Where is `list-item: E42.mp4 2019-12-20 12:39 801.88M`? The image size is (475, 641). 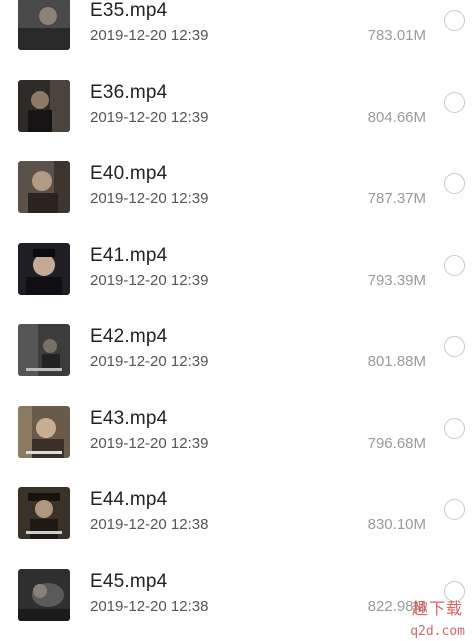 list-item: E42.mp4 2019-12-20 12:39 801.88M is located at coordinates (237, 343).